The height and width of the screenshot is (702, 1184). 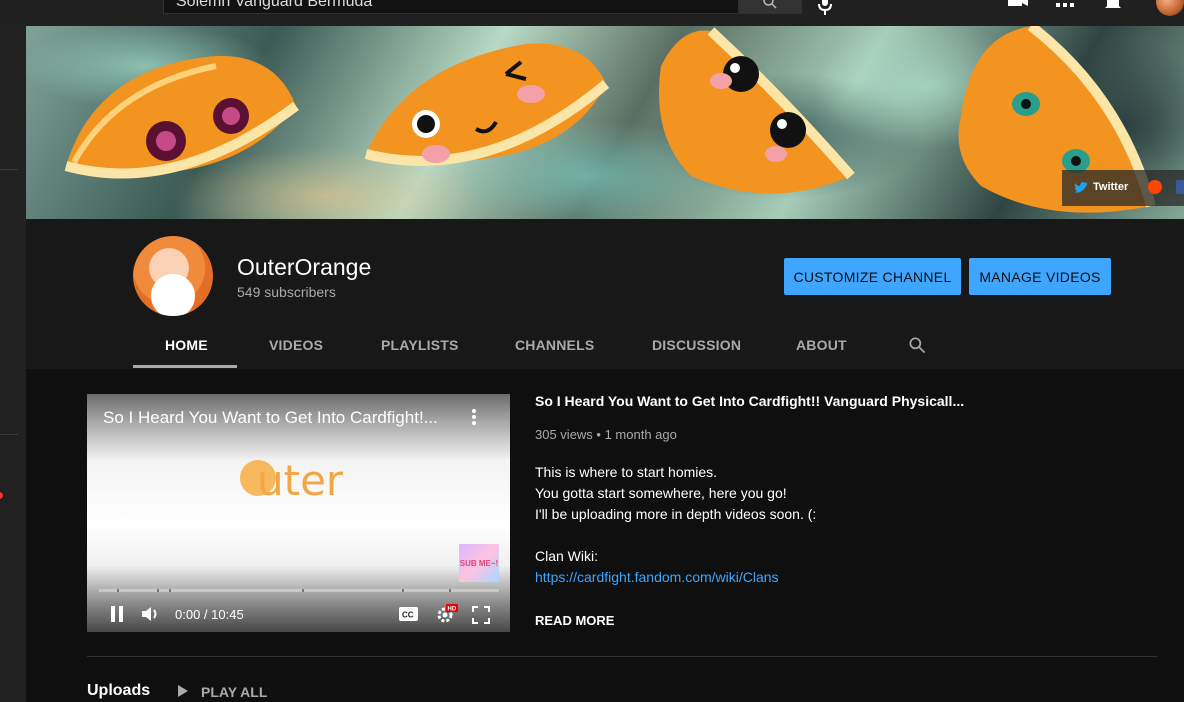 What do you see at coordinates (675, 577) in the screenshot?
I see `clan-wiki-link: https://cardfight.fandom.com/wiki/Clans` at bounding box center [675, 577].